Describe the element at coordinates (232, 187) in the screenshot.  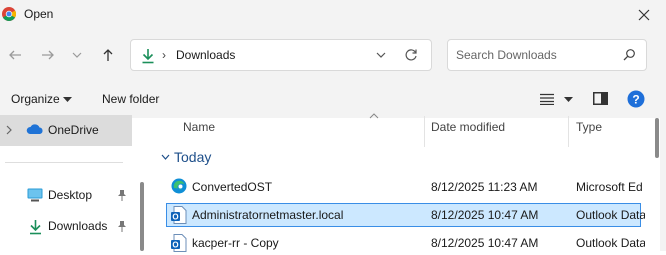
I see `file-name: ConvertedOST` at that location.